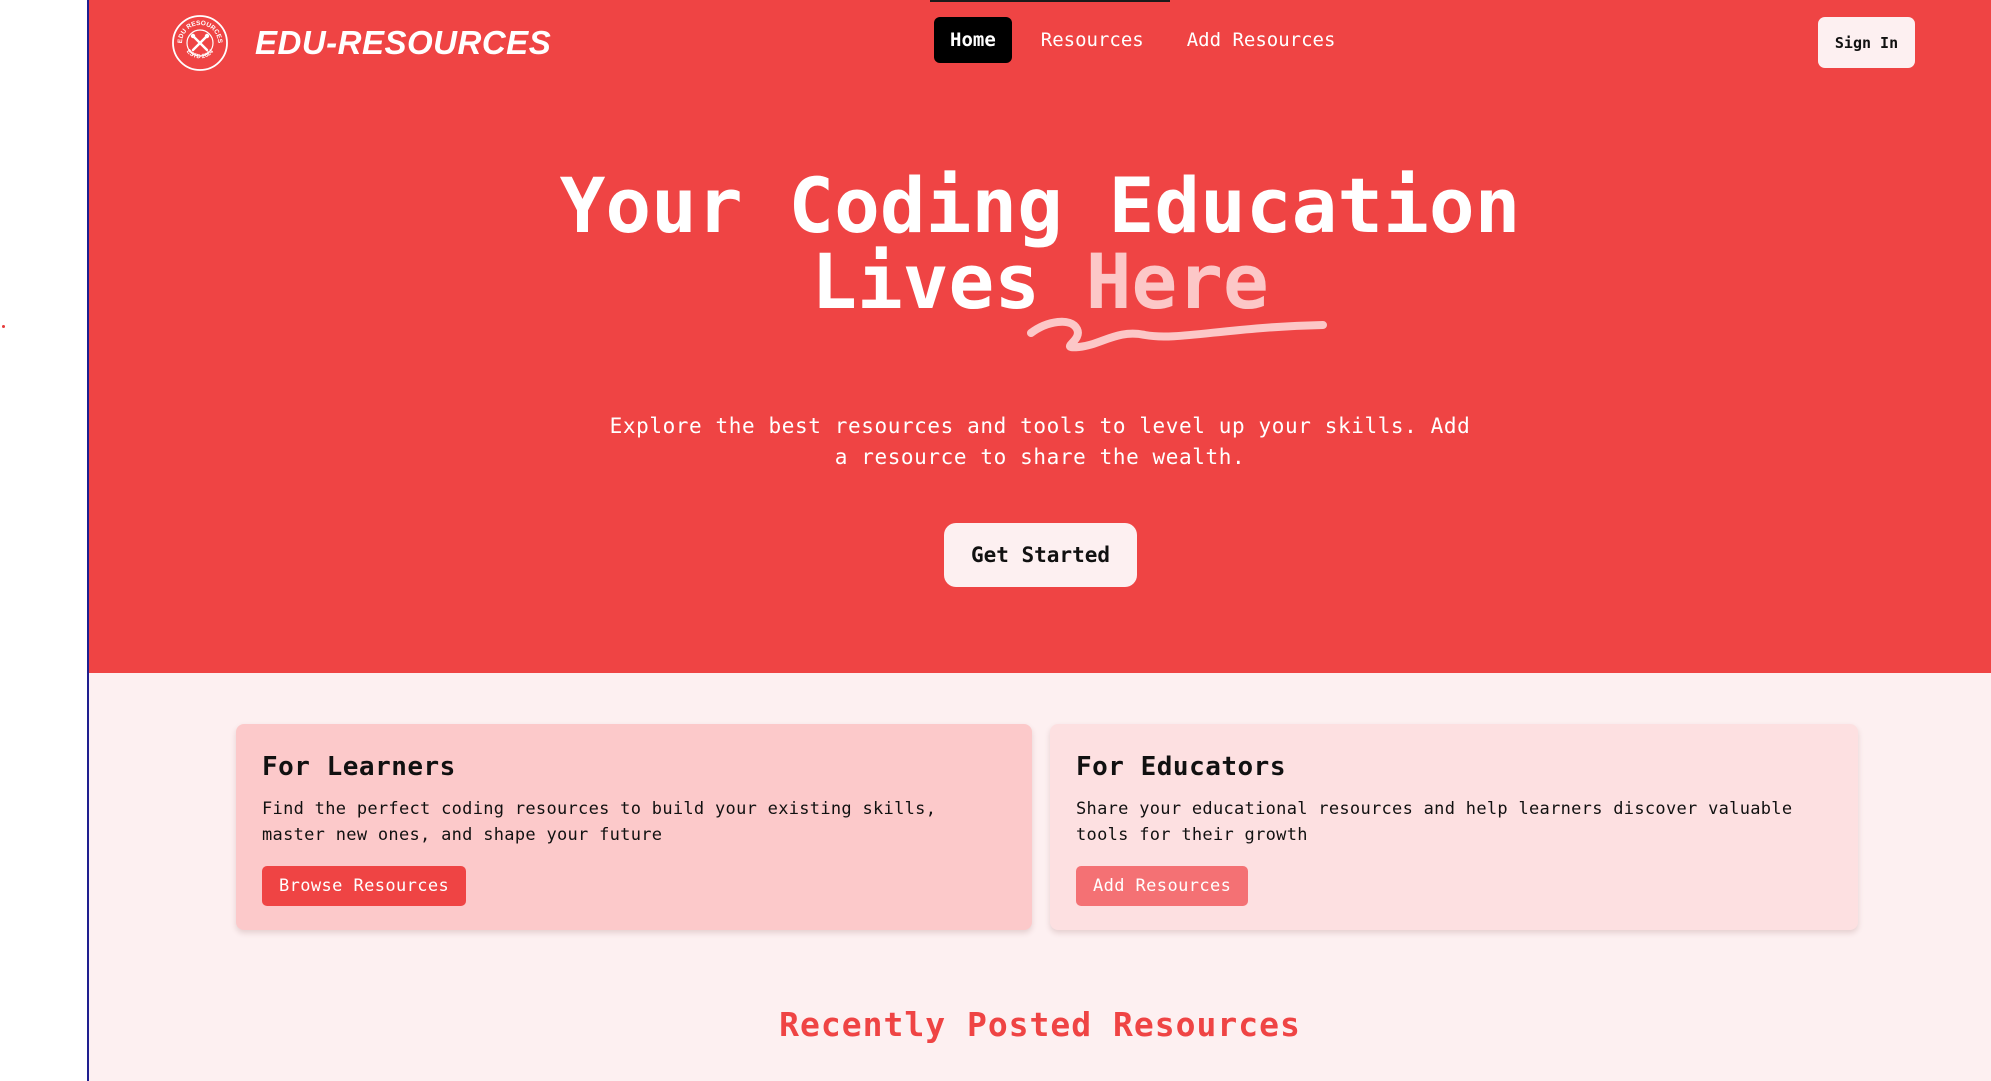 The image size is (1991, 1081). Describe the element at coordinates (1092, 40) in the screenshot. I see `nav-resources: Resources` at that location.